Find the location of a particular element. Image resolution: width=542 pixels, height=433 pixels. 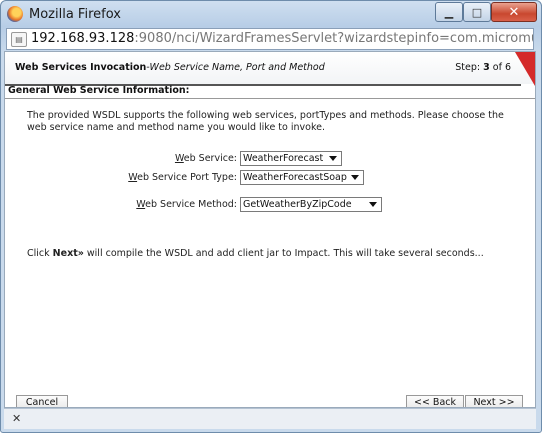

firefox-logo-icon is located at coordinates (15, 14).